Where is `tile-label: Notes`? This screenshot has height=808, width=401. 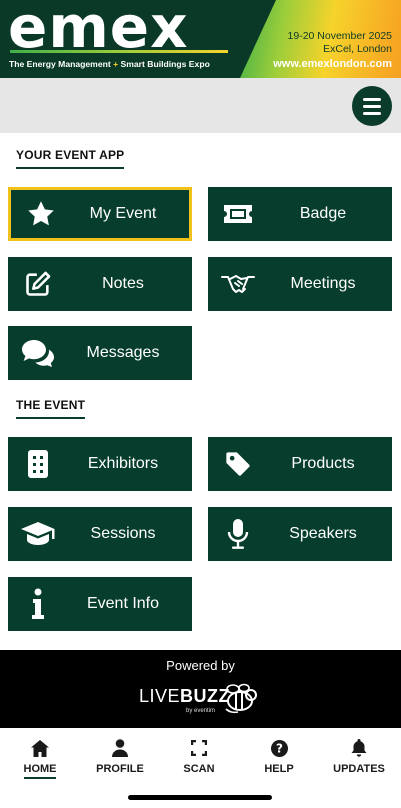
tile-label: Notes is located at coordinates (123, 283).